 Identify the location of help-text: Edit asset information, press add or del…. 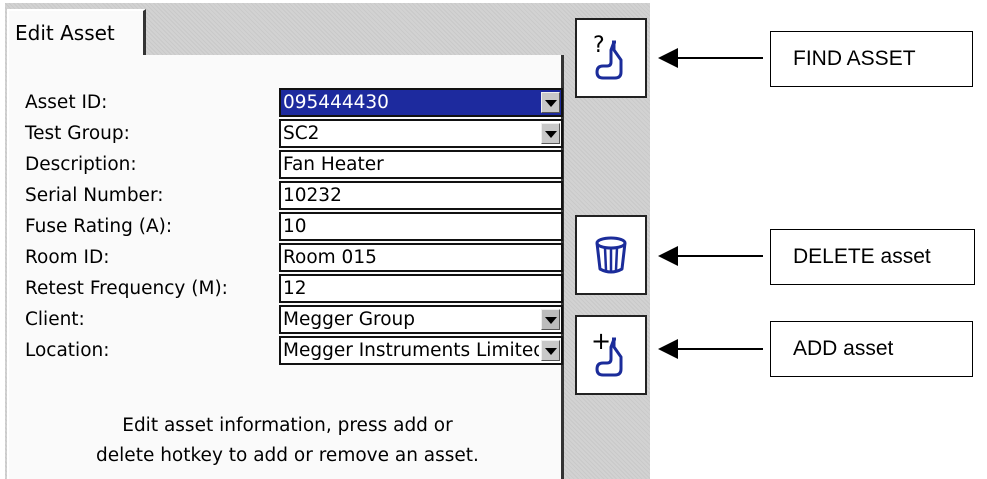
(287, 441).